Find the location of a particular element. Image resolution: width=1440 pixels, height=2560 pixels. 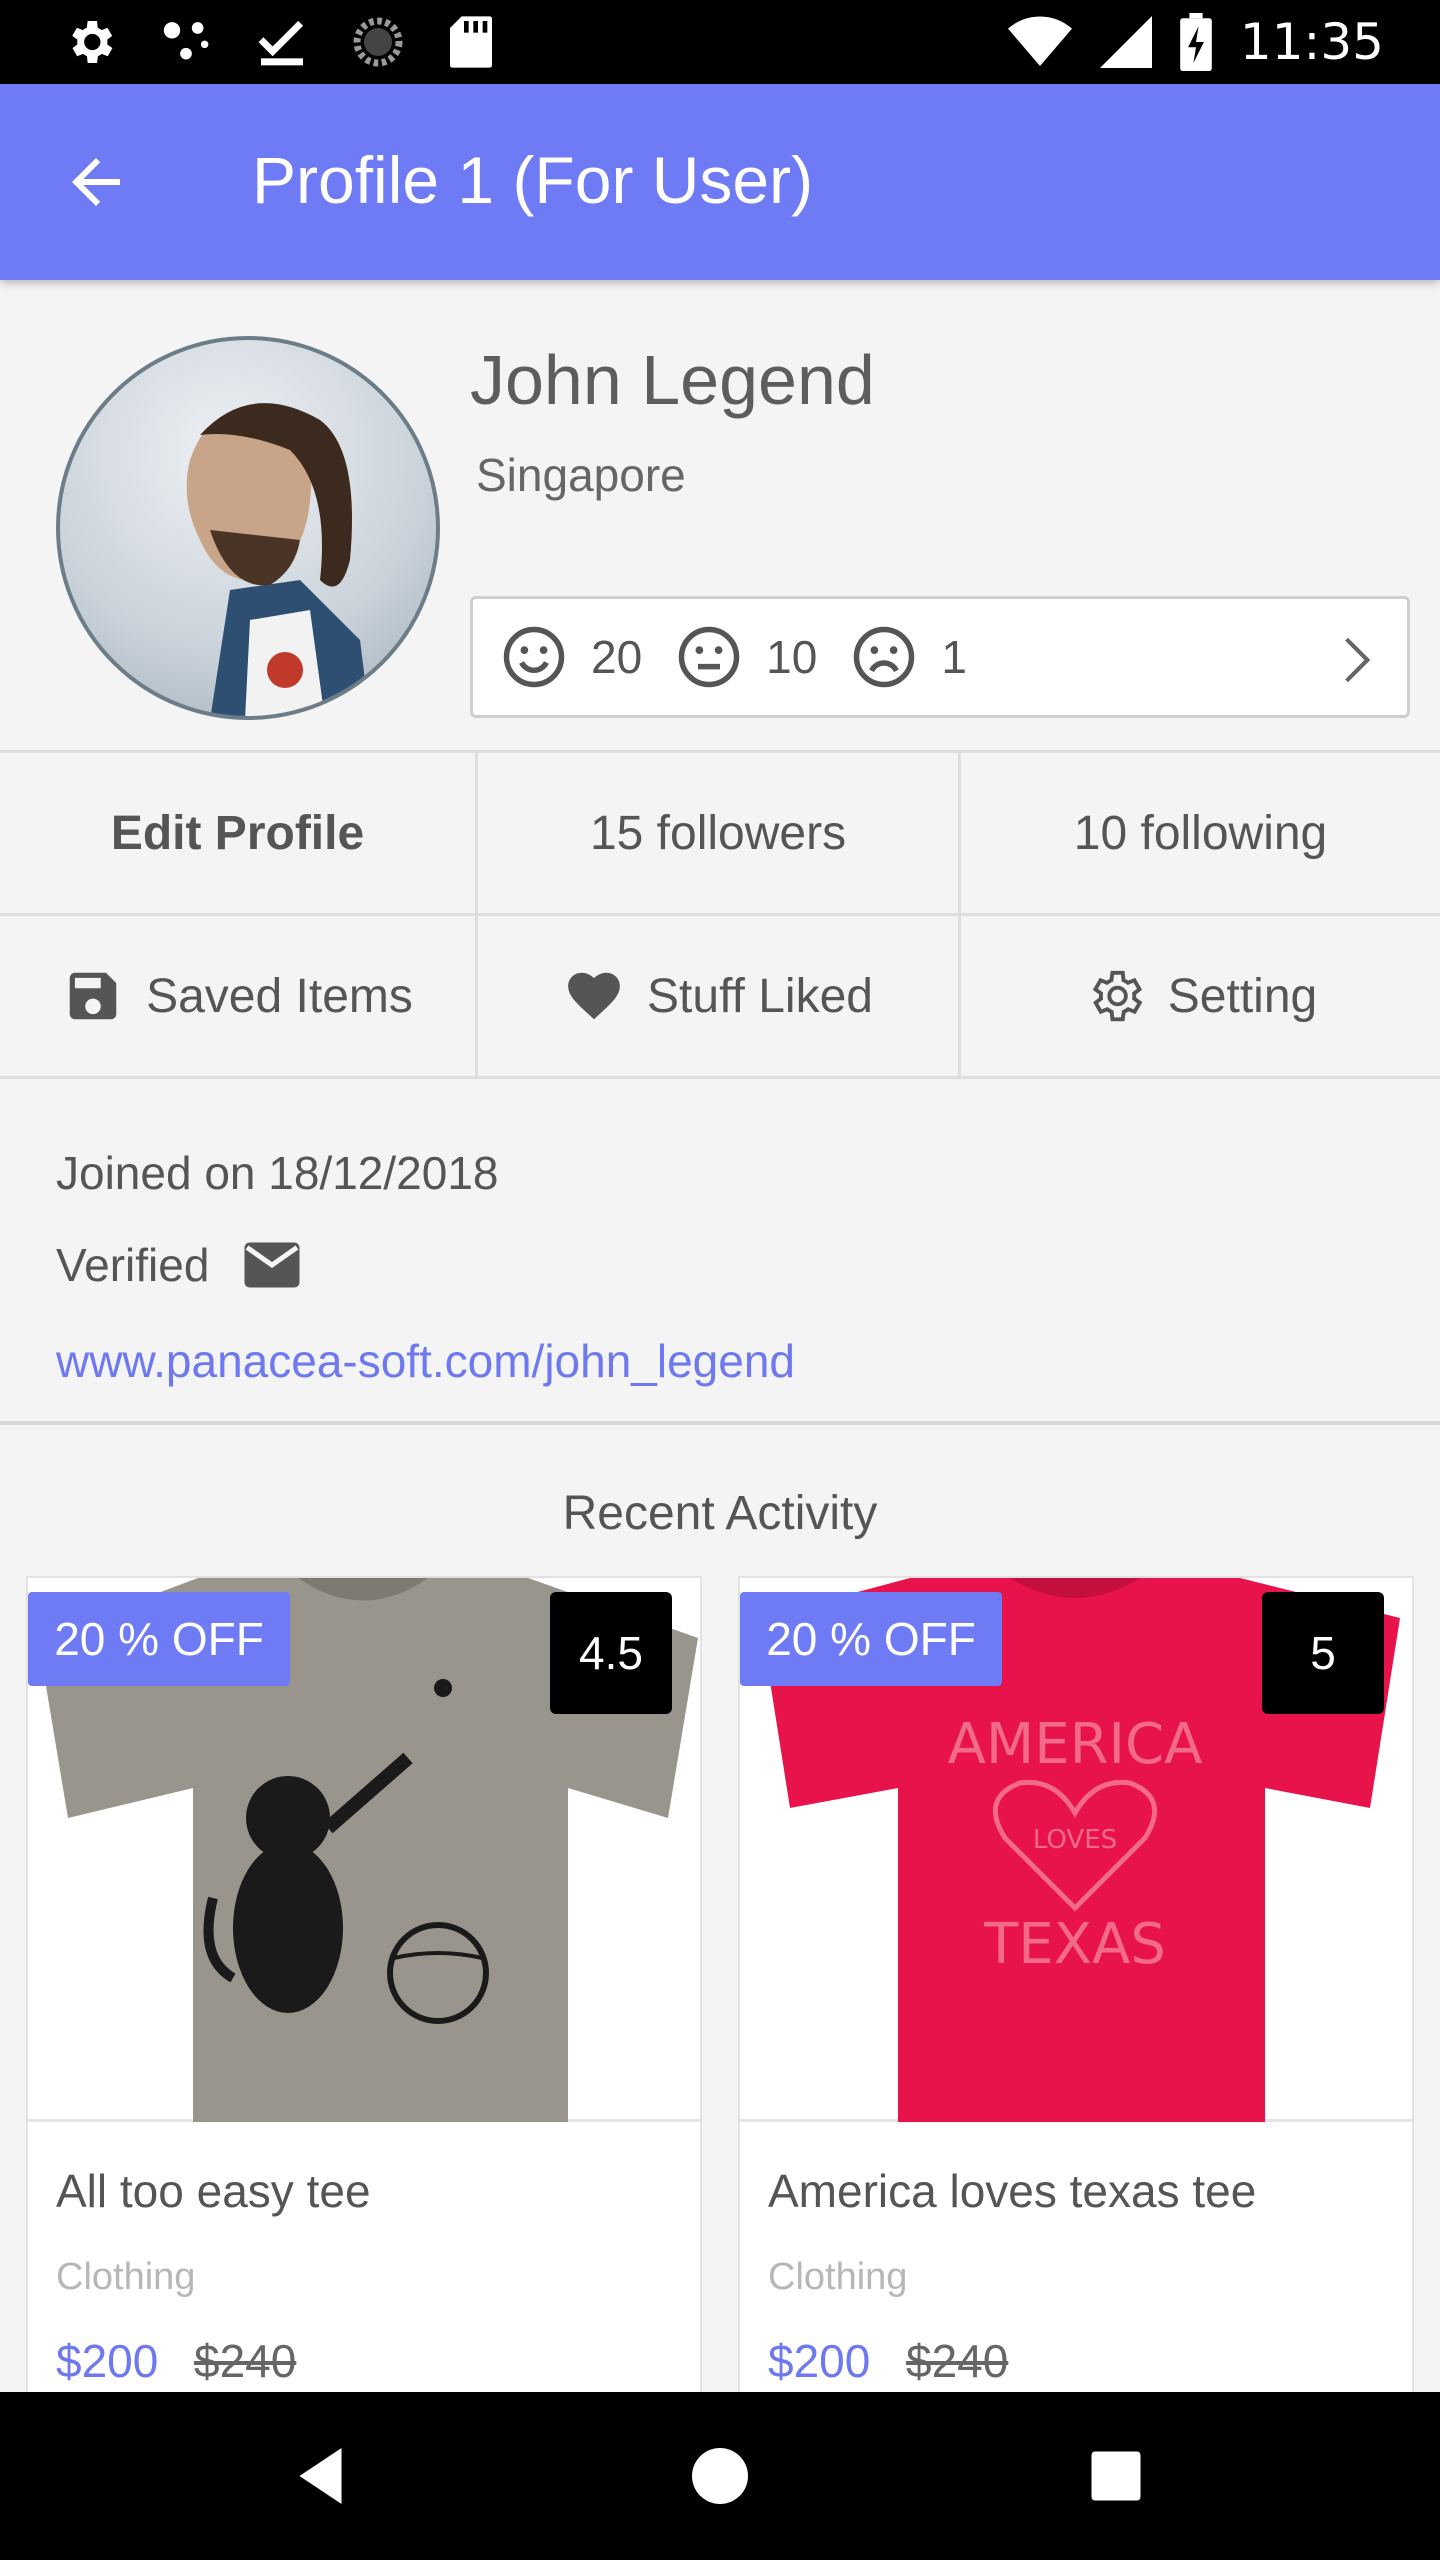

stuff-liked-label: Stuff Liked is located at coordinates (760, 996).